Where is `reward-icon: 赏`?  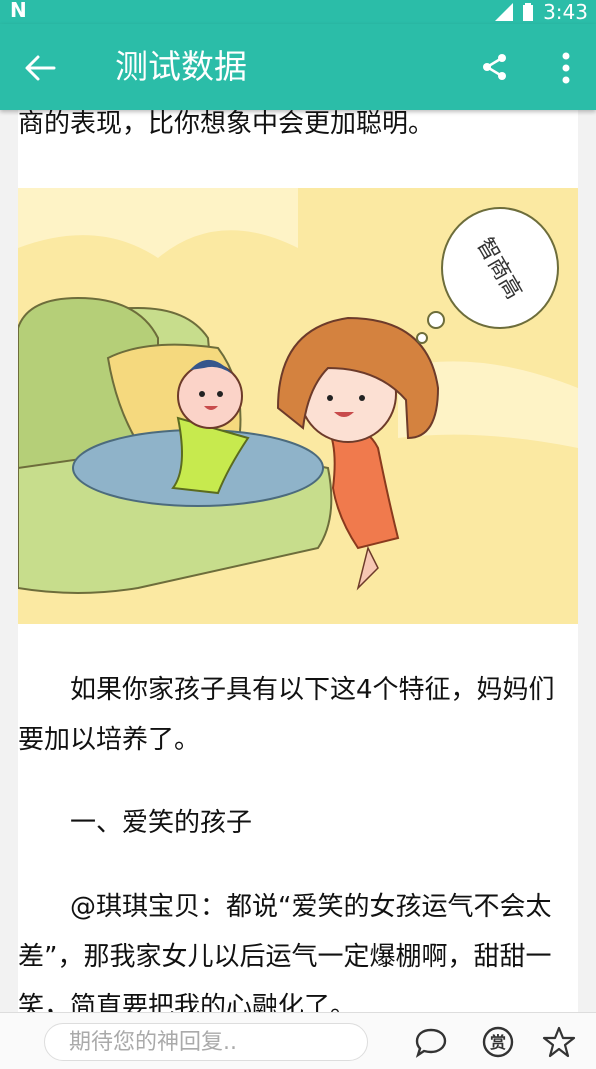 reward-icon: 赏 is located at coordinates (498, 1042).